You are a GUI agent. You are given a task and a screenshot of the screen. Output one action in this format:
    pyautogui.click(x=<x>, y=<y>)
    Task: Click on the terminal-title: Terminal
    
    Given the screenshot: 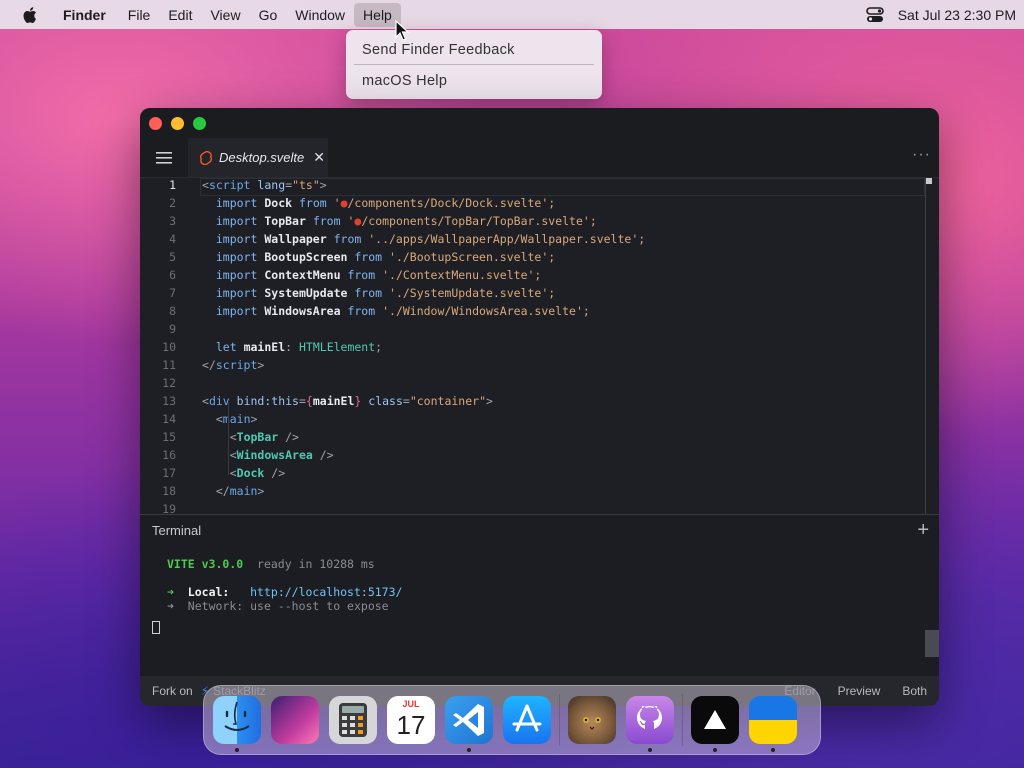 What is the action you would take?
    pyautogui.click(x=177, y=530)
    